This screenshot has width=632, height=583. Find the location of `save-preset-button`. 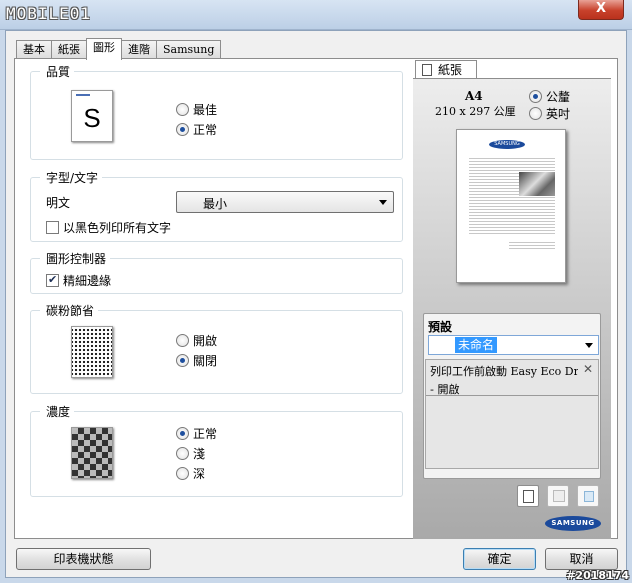

save-preset-button is located at coordinates (558, 496).